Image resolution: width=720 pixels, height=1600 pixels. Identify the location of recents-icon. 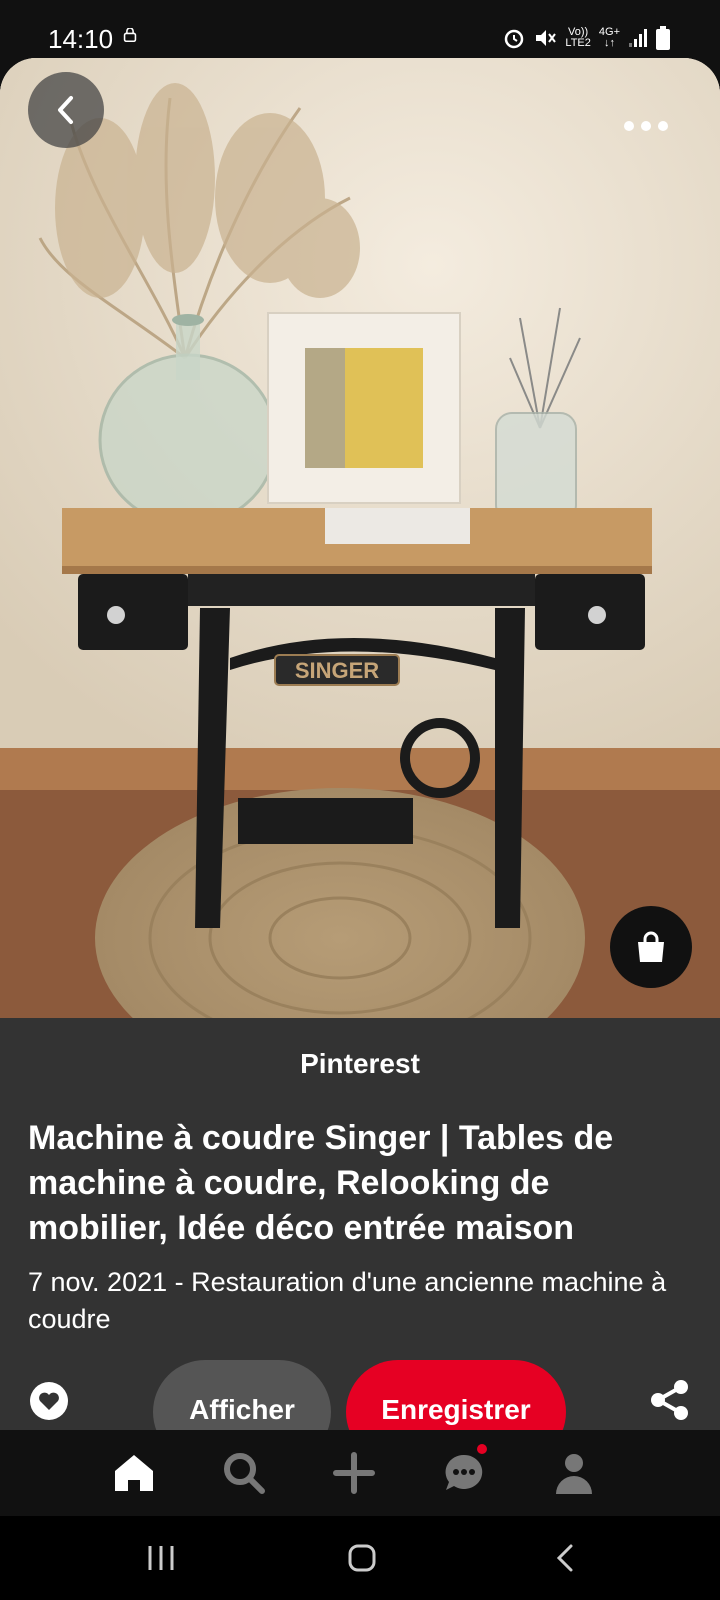
(161, 1558).